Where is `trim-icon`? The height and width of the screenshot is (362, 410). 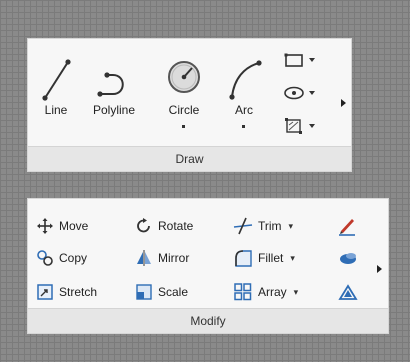
trim-icon is located at coordinates (243, 226).